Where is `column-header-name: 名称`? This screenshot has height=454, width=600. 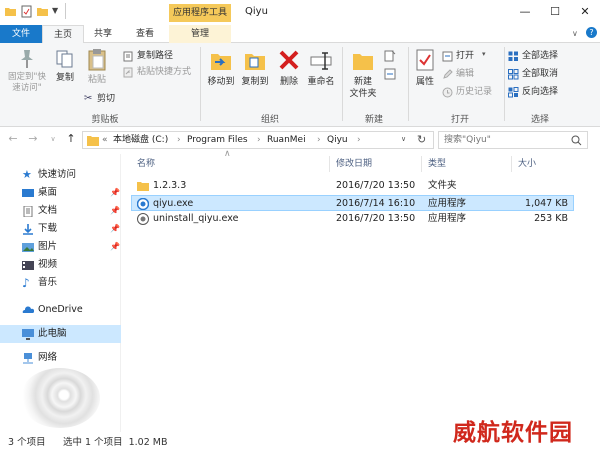
column-header-name: 名称 is located at coordinates (146, 164).